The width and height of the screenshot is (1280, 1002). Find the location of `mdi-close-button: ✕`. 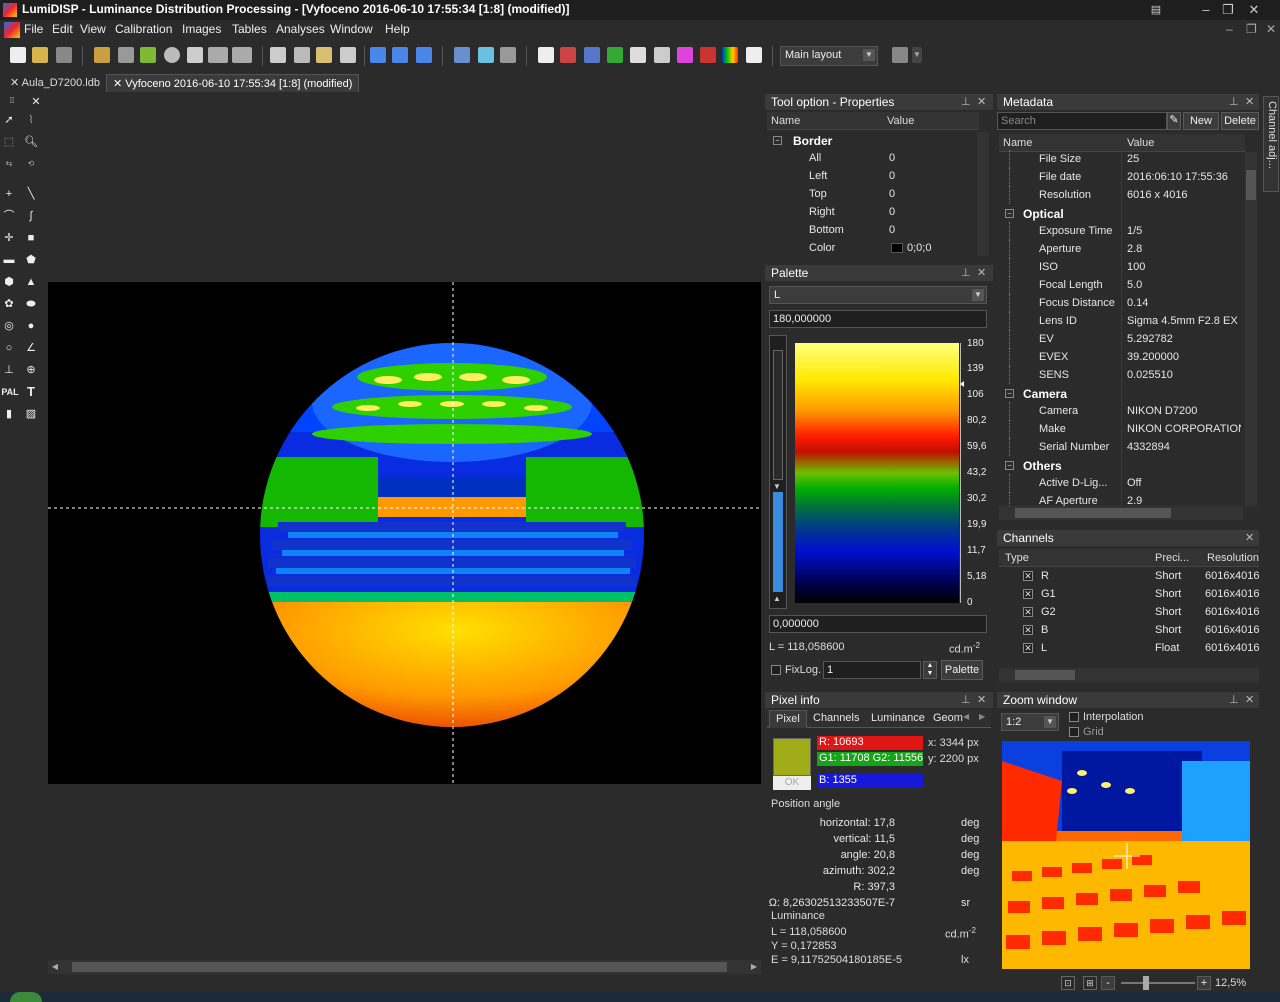

mdi-close-button: ✕ is located at coordinates (1271, 29).